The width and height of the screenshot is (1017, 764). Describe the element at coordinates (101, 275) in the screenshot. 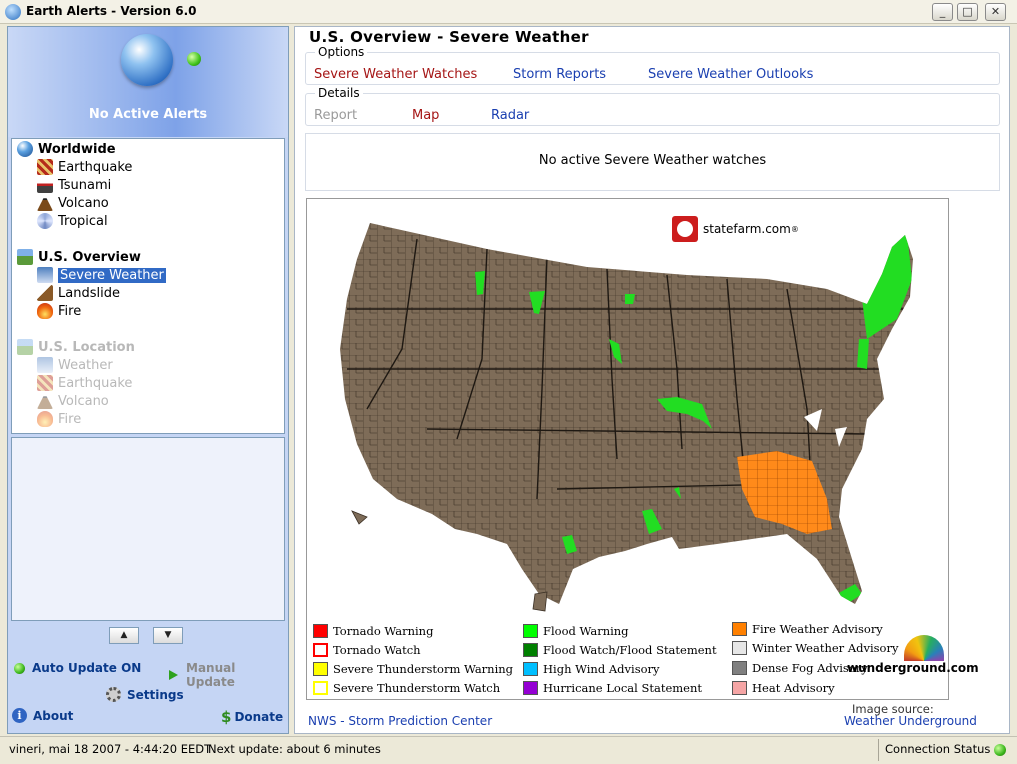

I see `tree-item-severe-weather: Severe Weather` at that location.